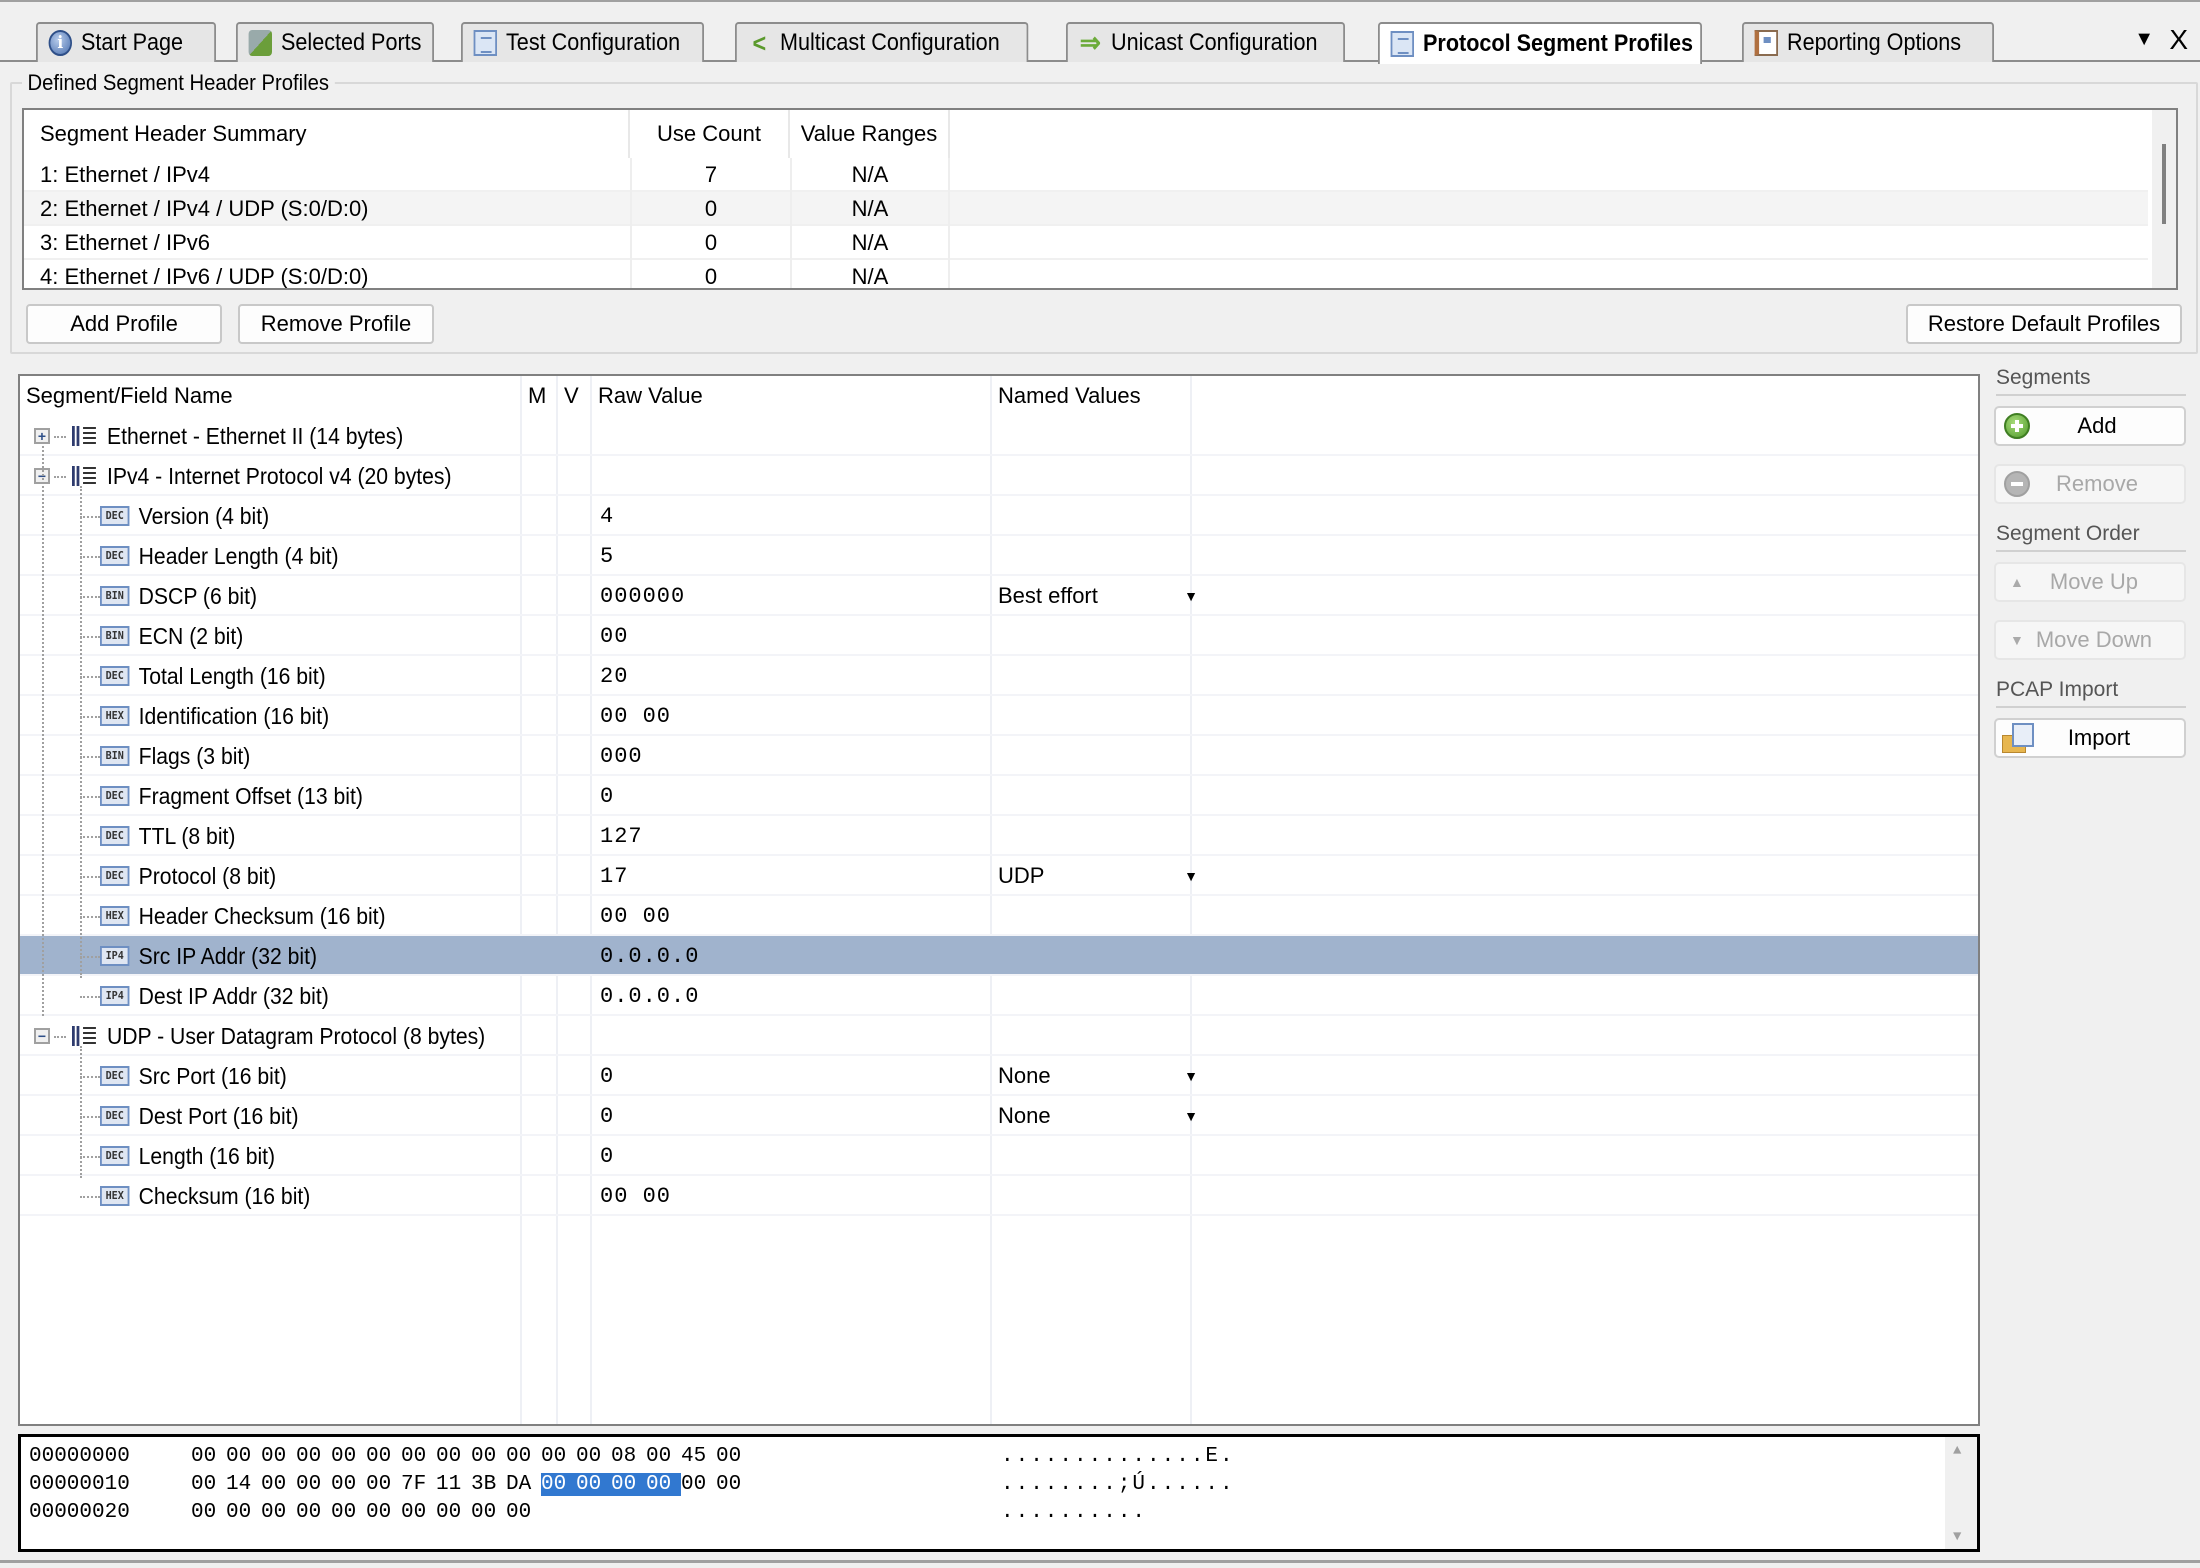 The image size is (2200, 1568). I want to click on raw-value: 17, so click(614, 876).